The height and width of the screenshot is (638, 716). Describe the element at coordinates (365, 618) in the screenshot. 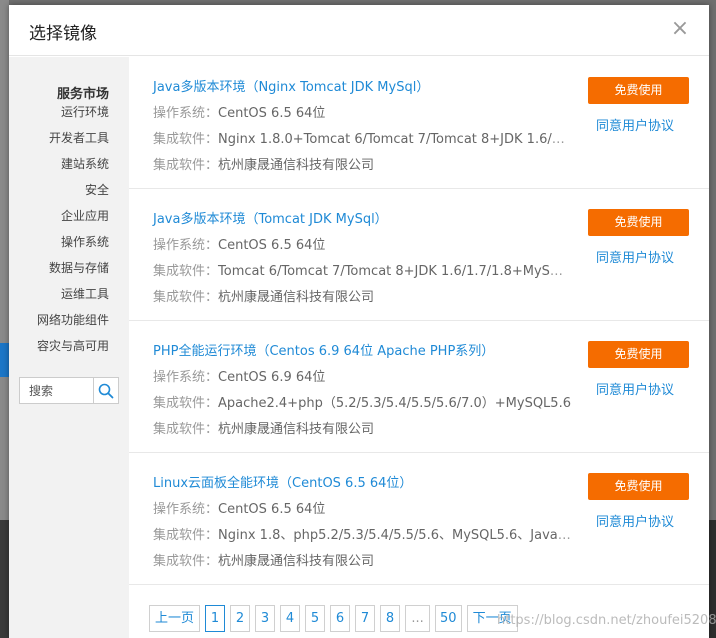

I see `page-button-7: 7` at that location.